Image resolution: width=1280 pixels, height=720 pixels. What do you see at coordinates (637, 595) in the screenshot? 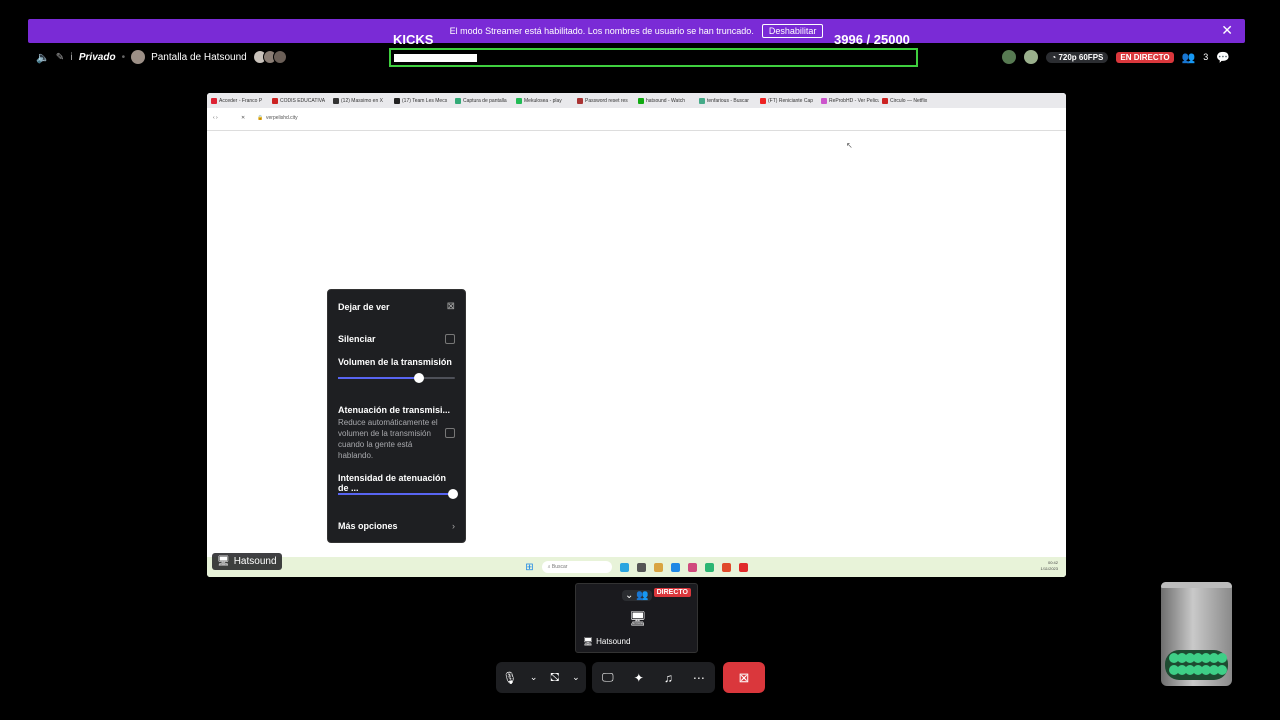
I see `collapse-participants-icon: ⌄ 👥` at bounding box center [637, 595].